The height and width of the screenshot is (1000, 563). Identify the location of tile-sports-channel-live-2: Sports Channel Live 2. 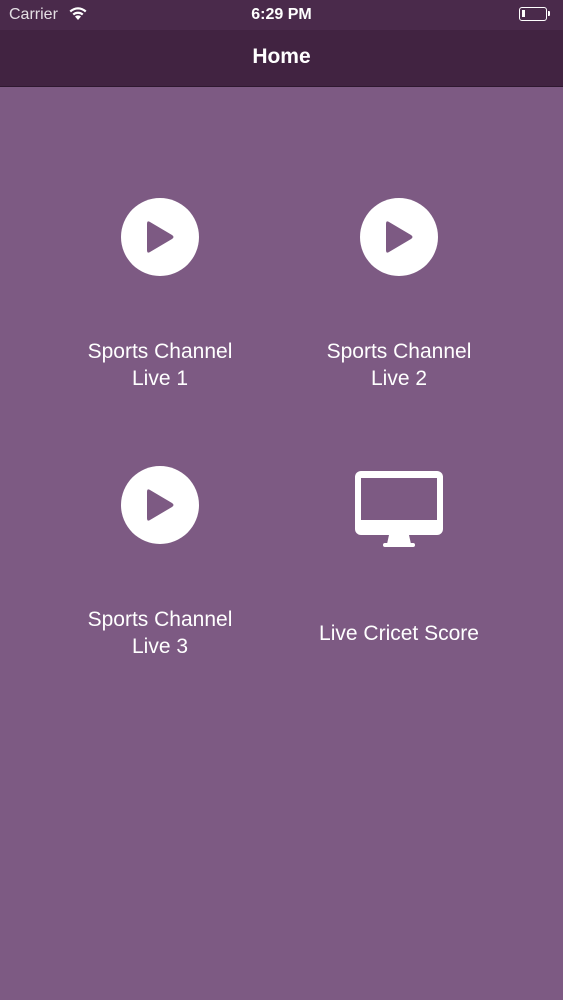
(399, 298).